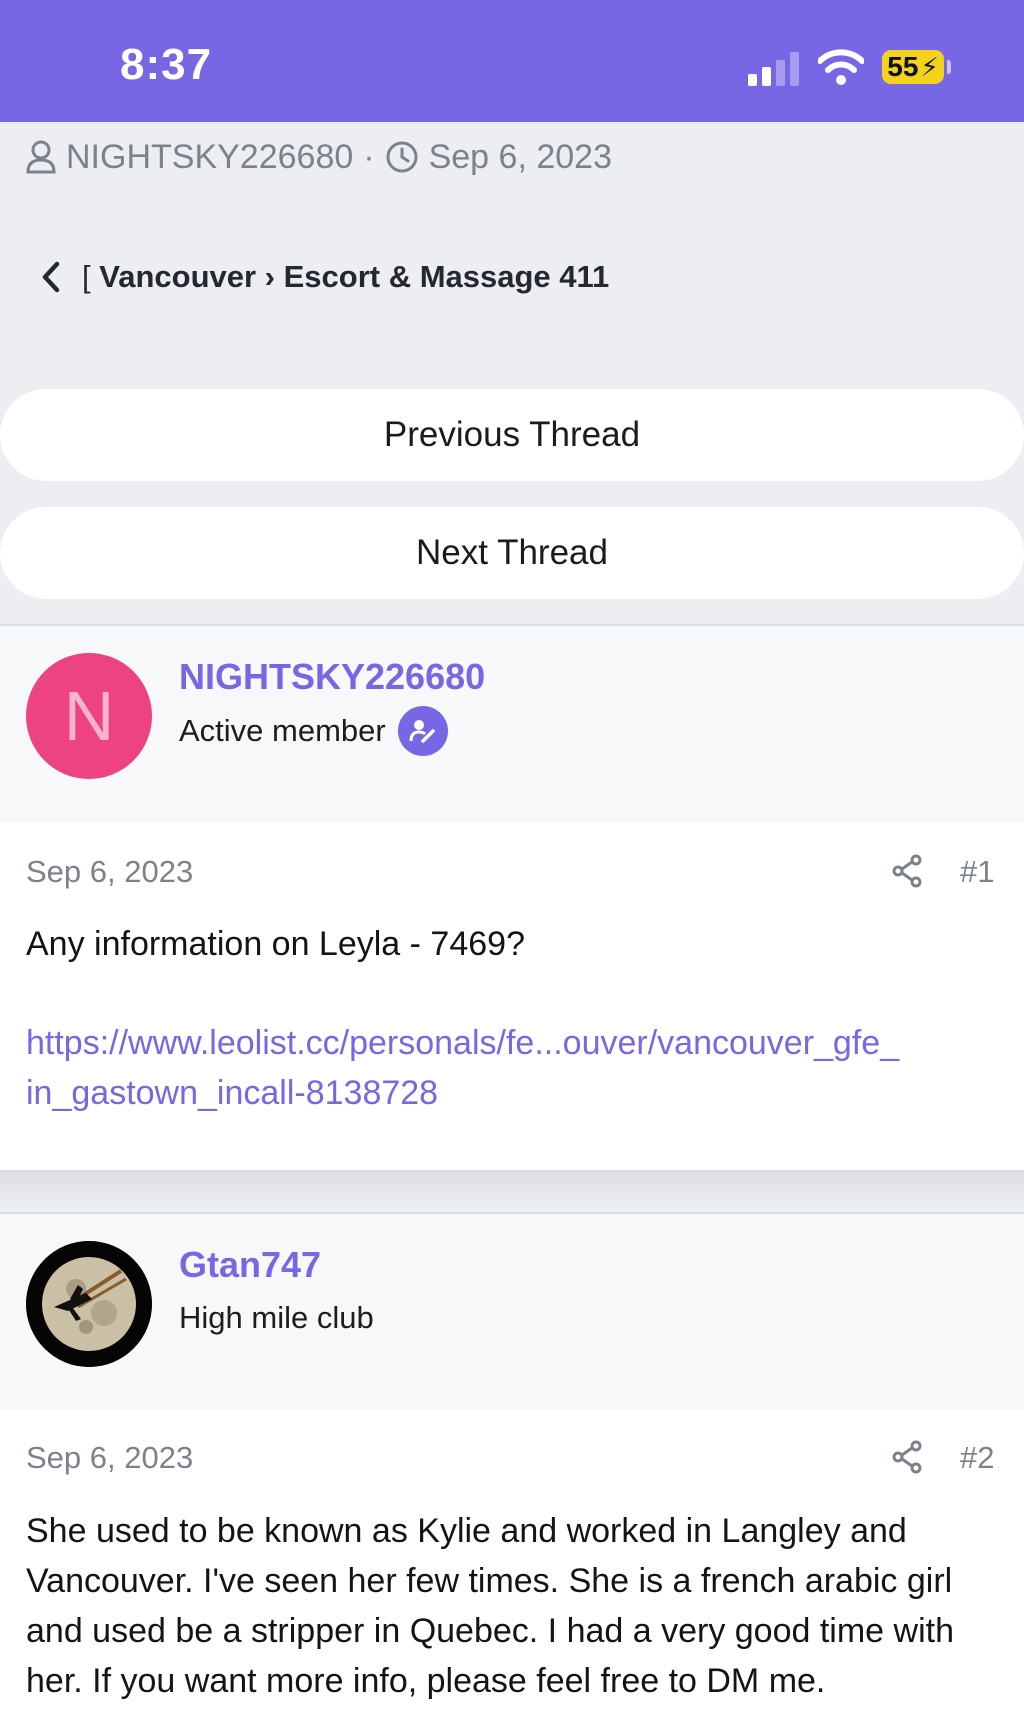  Describe the element at coordinates (929, 66) in the screenshot. I see `charging-bolt-icon: ⚡` at that location.